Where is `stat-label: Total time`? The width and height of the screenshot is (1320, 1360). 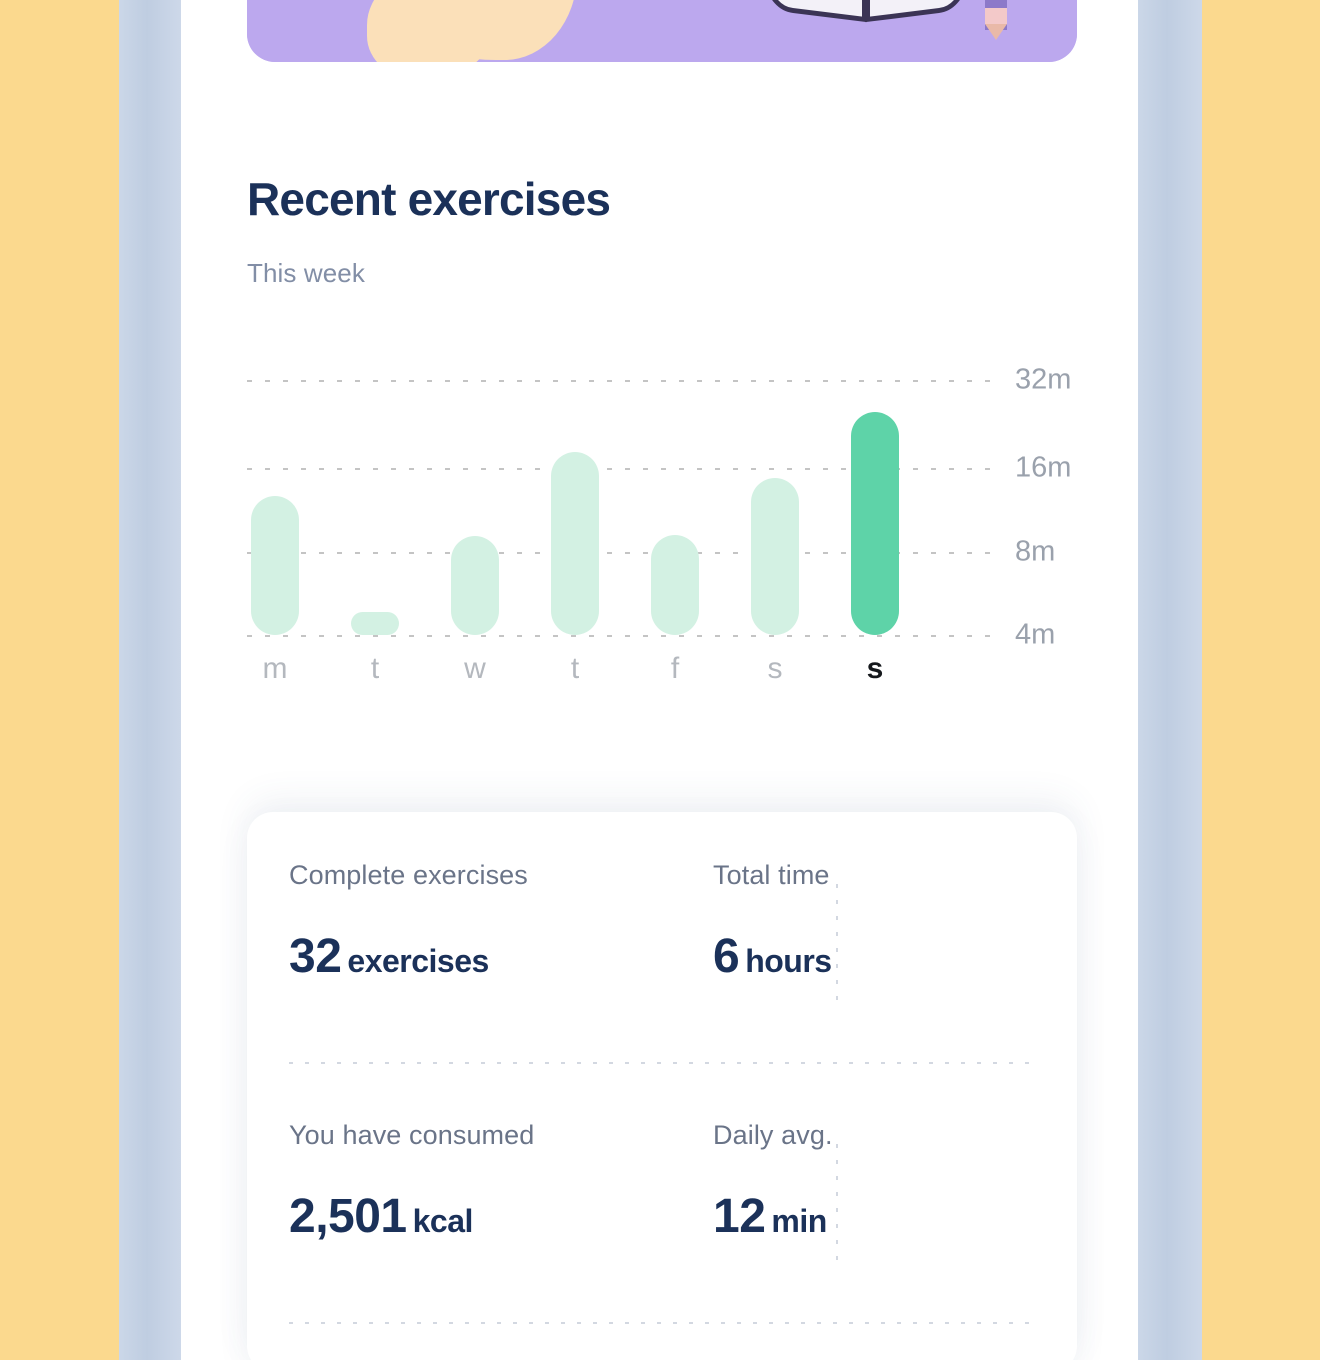 stat-label: Total time is located at coordinates (771, 875).